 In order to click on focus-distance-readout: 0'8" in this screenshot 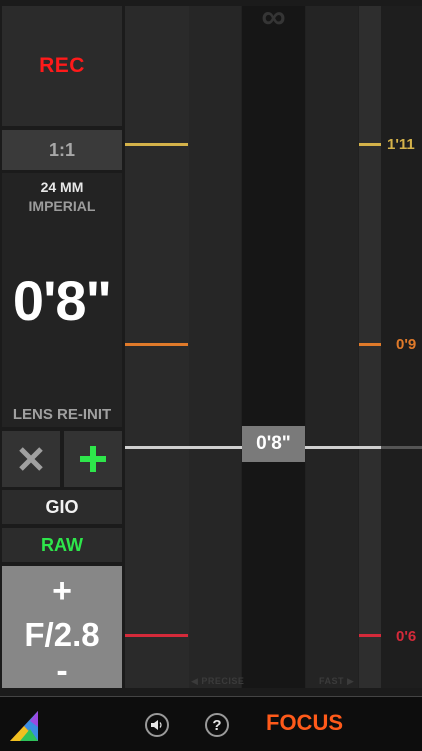, I will do `click(62, 300)`.